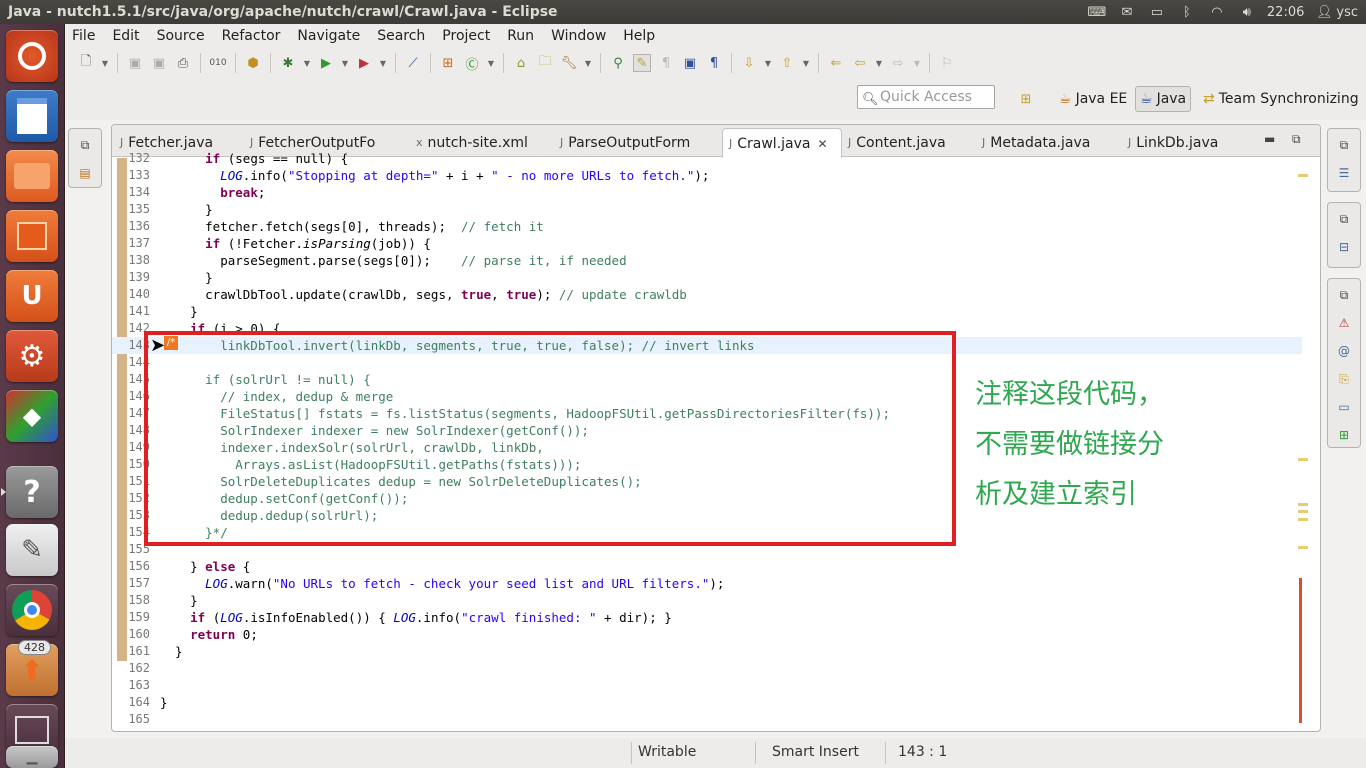 The image size is (1366, 768). What do you see at coordinates (879, 63) in the screenshot?
I see `back-dropdown-icon: ▼` at bounding box center [879, 63].